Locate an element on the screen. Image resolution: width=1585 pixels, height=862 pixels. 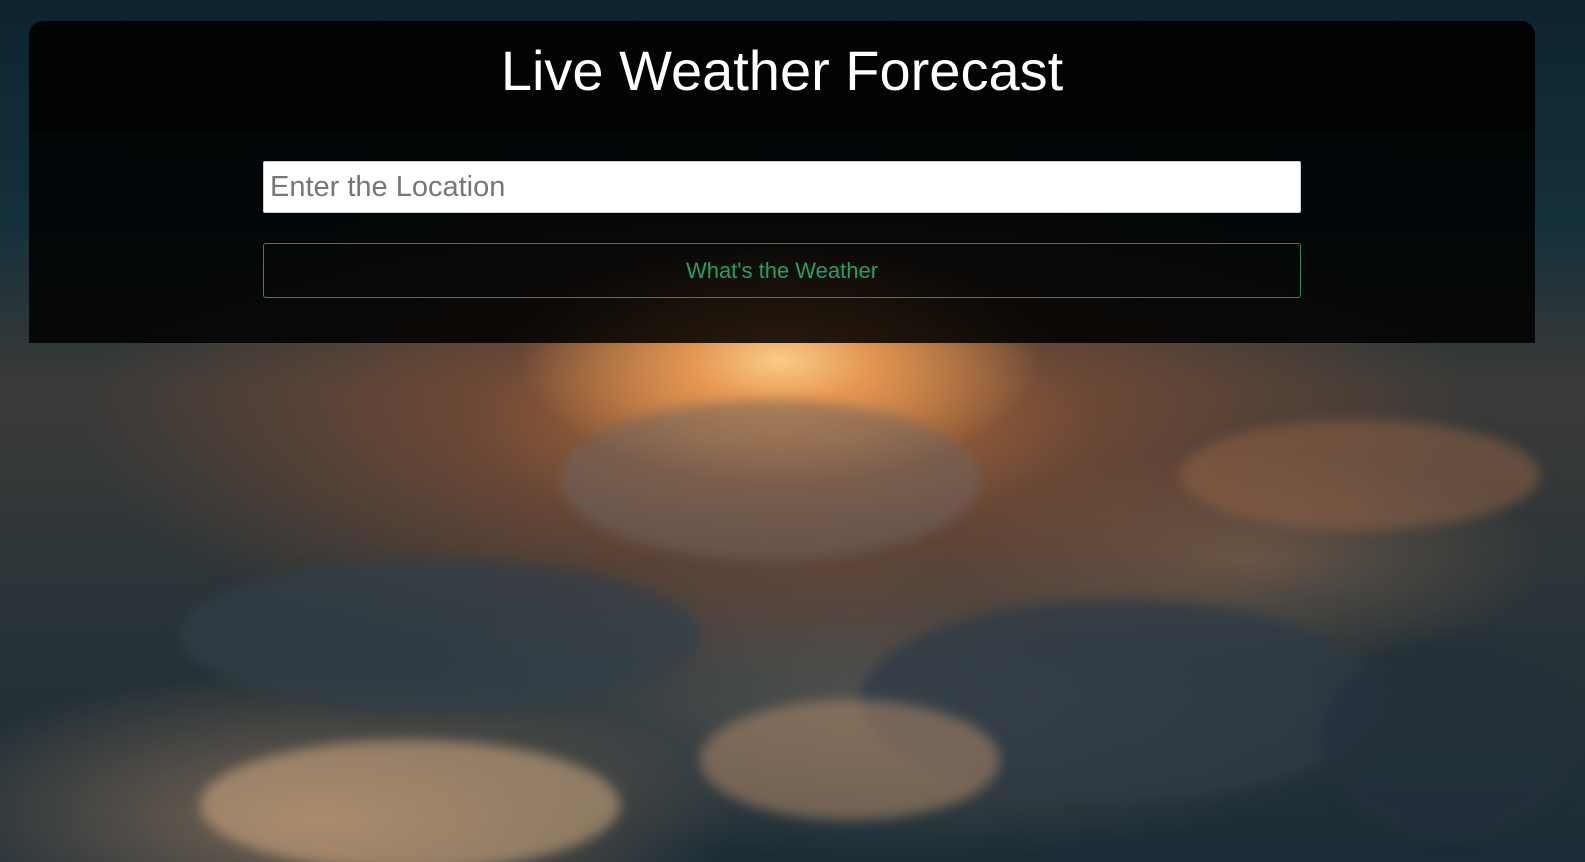
panel-header: Live Weather Forecast is located at coordinates (782, 76).